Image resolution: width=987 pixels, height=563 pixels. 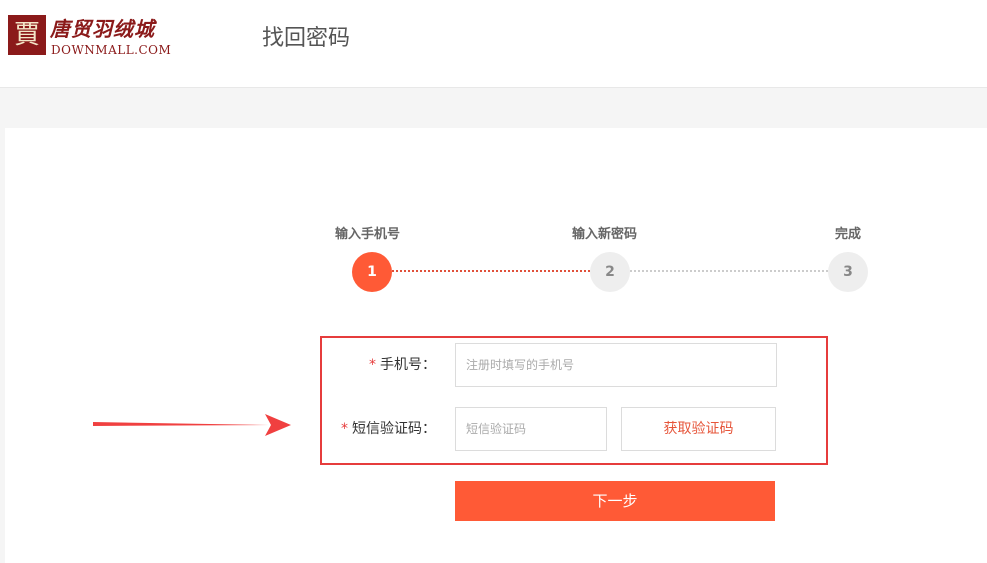 I want to click on step-3-indicator: 3, so click(x=848, y=272).